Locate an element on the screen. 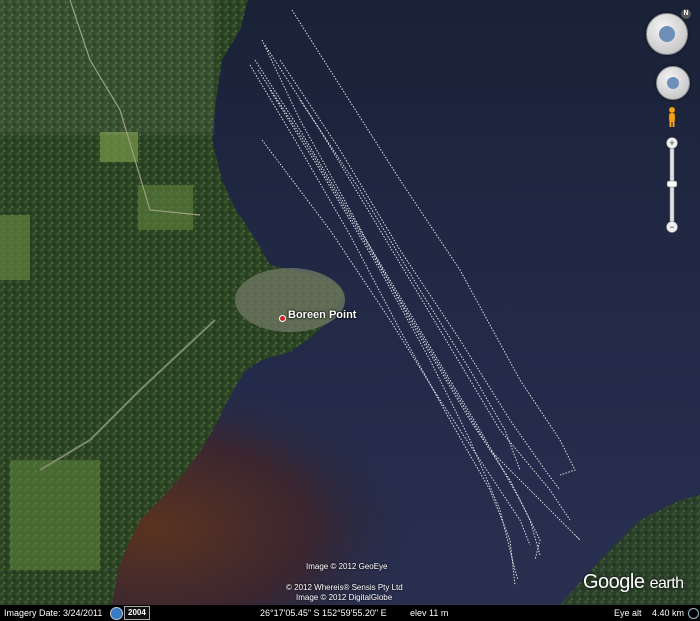 The image size is (700, 621). elevation-readout: elev 11 m is located at coordinates (429, 613).